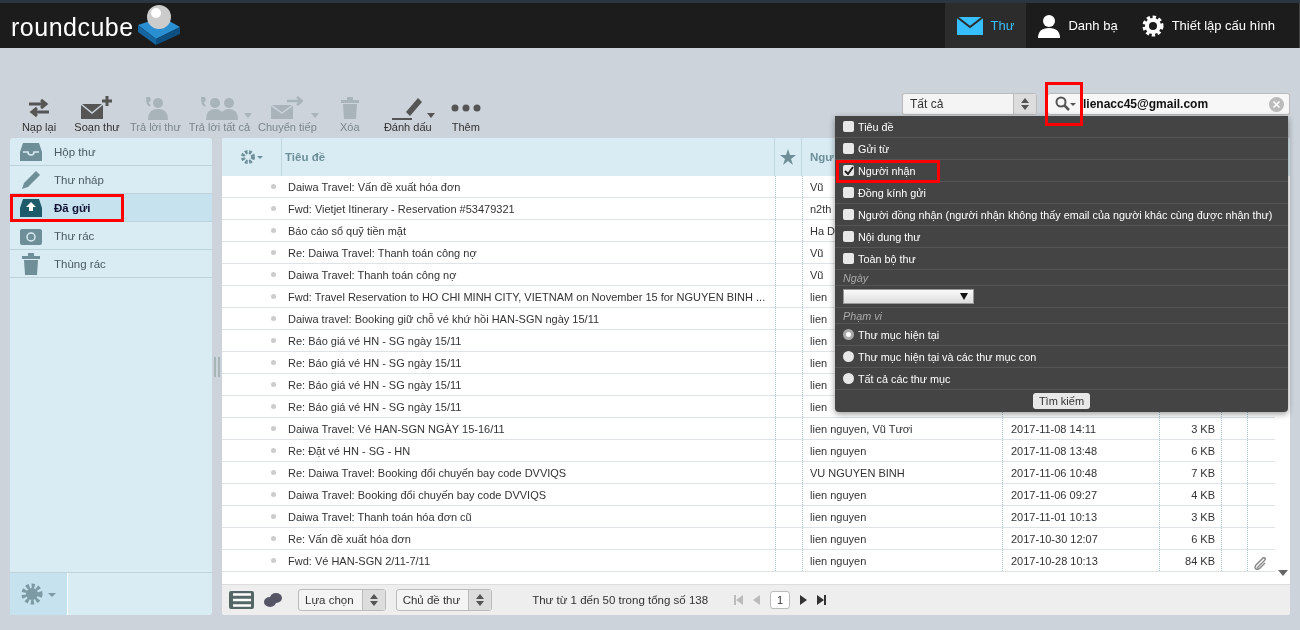  What do you see at coordinates (1168, 104) in the screenshot?
I see `search-field: lienacc45@gmail.com` at bounding box center [1168, 104].